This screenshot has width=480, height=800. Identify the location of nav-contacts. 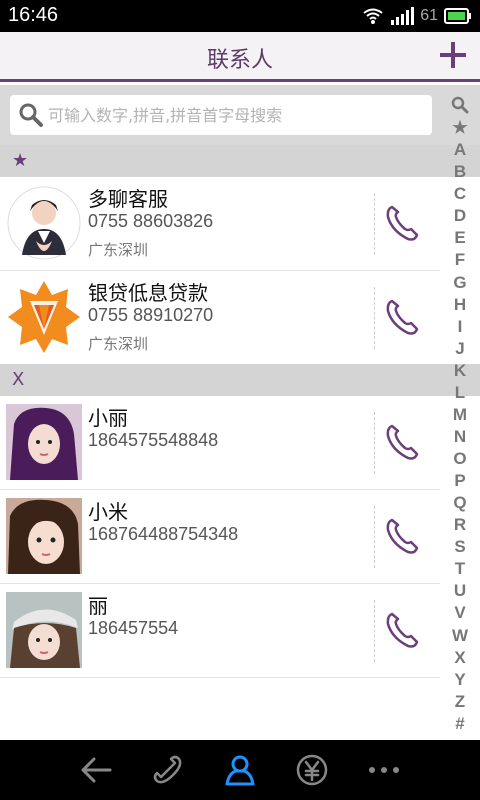
(240, 770).